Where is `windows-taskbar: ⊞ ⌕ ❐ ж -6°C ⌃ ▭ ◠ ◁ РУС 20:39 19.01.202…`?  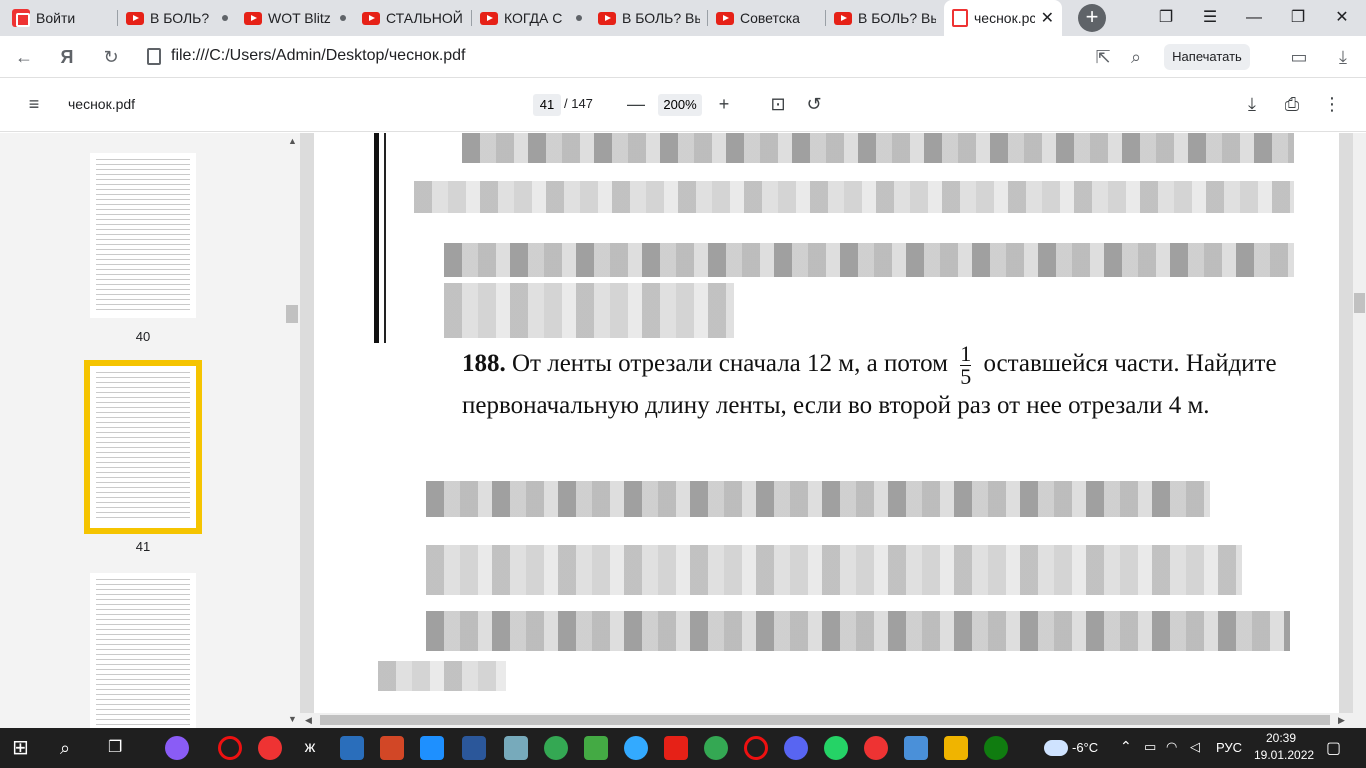
windows-taskbar: ⊞ ⌕ ❐ ж -6°C ⌃ ▭ ◠ ◁ РУС 20:39 19.01.202… is located at coordinates (683, 748).